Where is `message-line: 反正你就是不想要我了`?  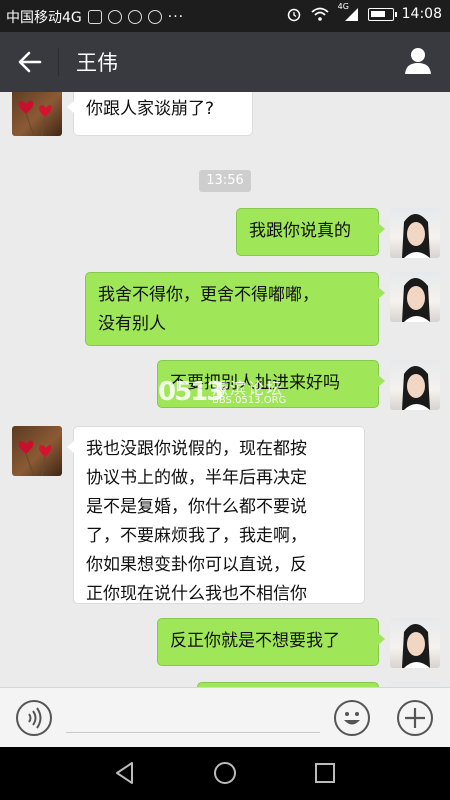 message-line: 反正你就是不想要我了 is located at coordinates (255, 641).